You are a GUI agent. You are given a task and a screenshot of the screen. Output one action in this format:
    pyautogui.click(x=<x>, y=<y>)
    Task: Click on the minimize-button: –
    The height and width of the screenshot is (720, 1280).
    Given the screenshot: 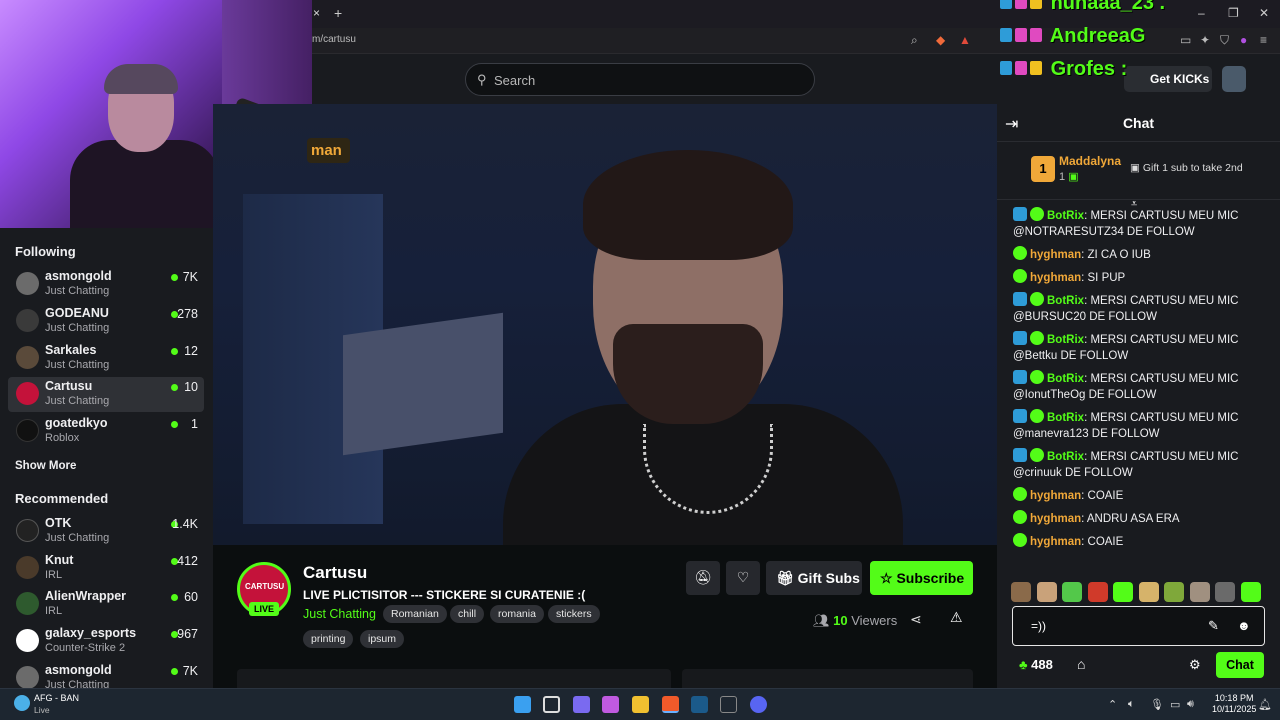 What is the action you would take?
    pyautogui.click(x=1201, y=13)
    